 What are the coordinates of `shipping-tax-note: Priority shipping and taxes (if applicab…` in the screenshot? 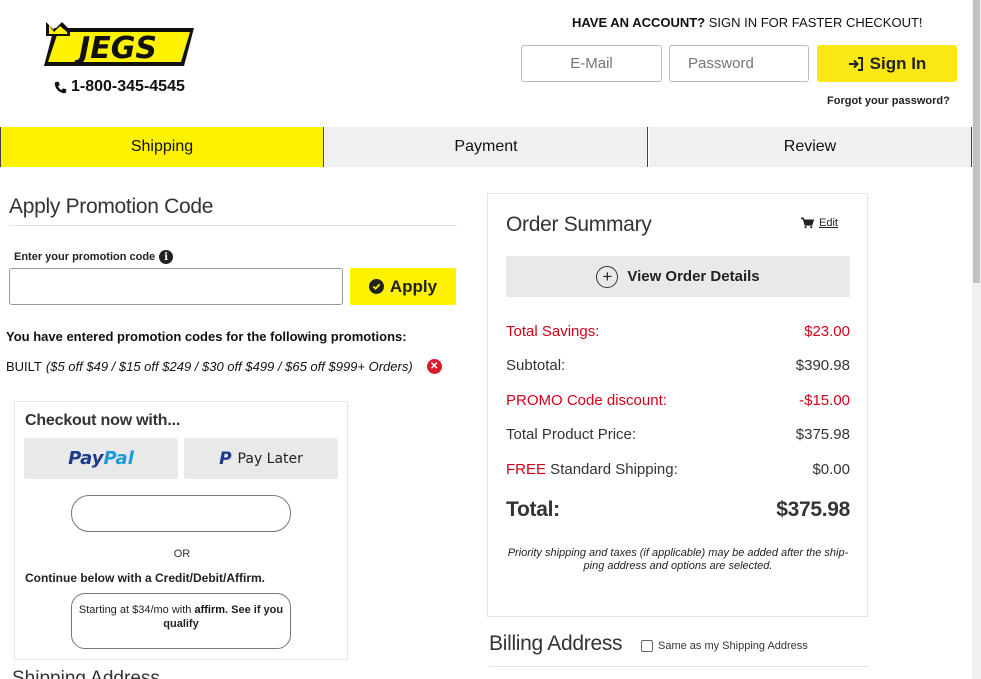 It's located at (678, 559).